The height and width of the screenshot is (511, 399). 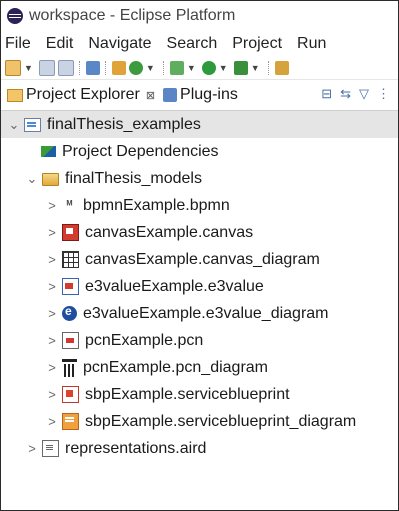 I want to click on run-icon, so click(x=208, y=68).